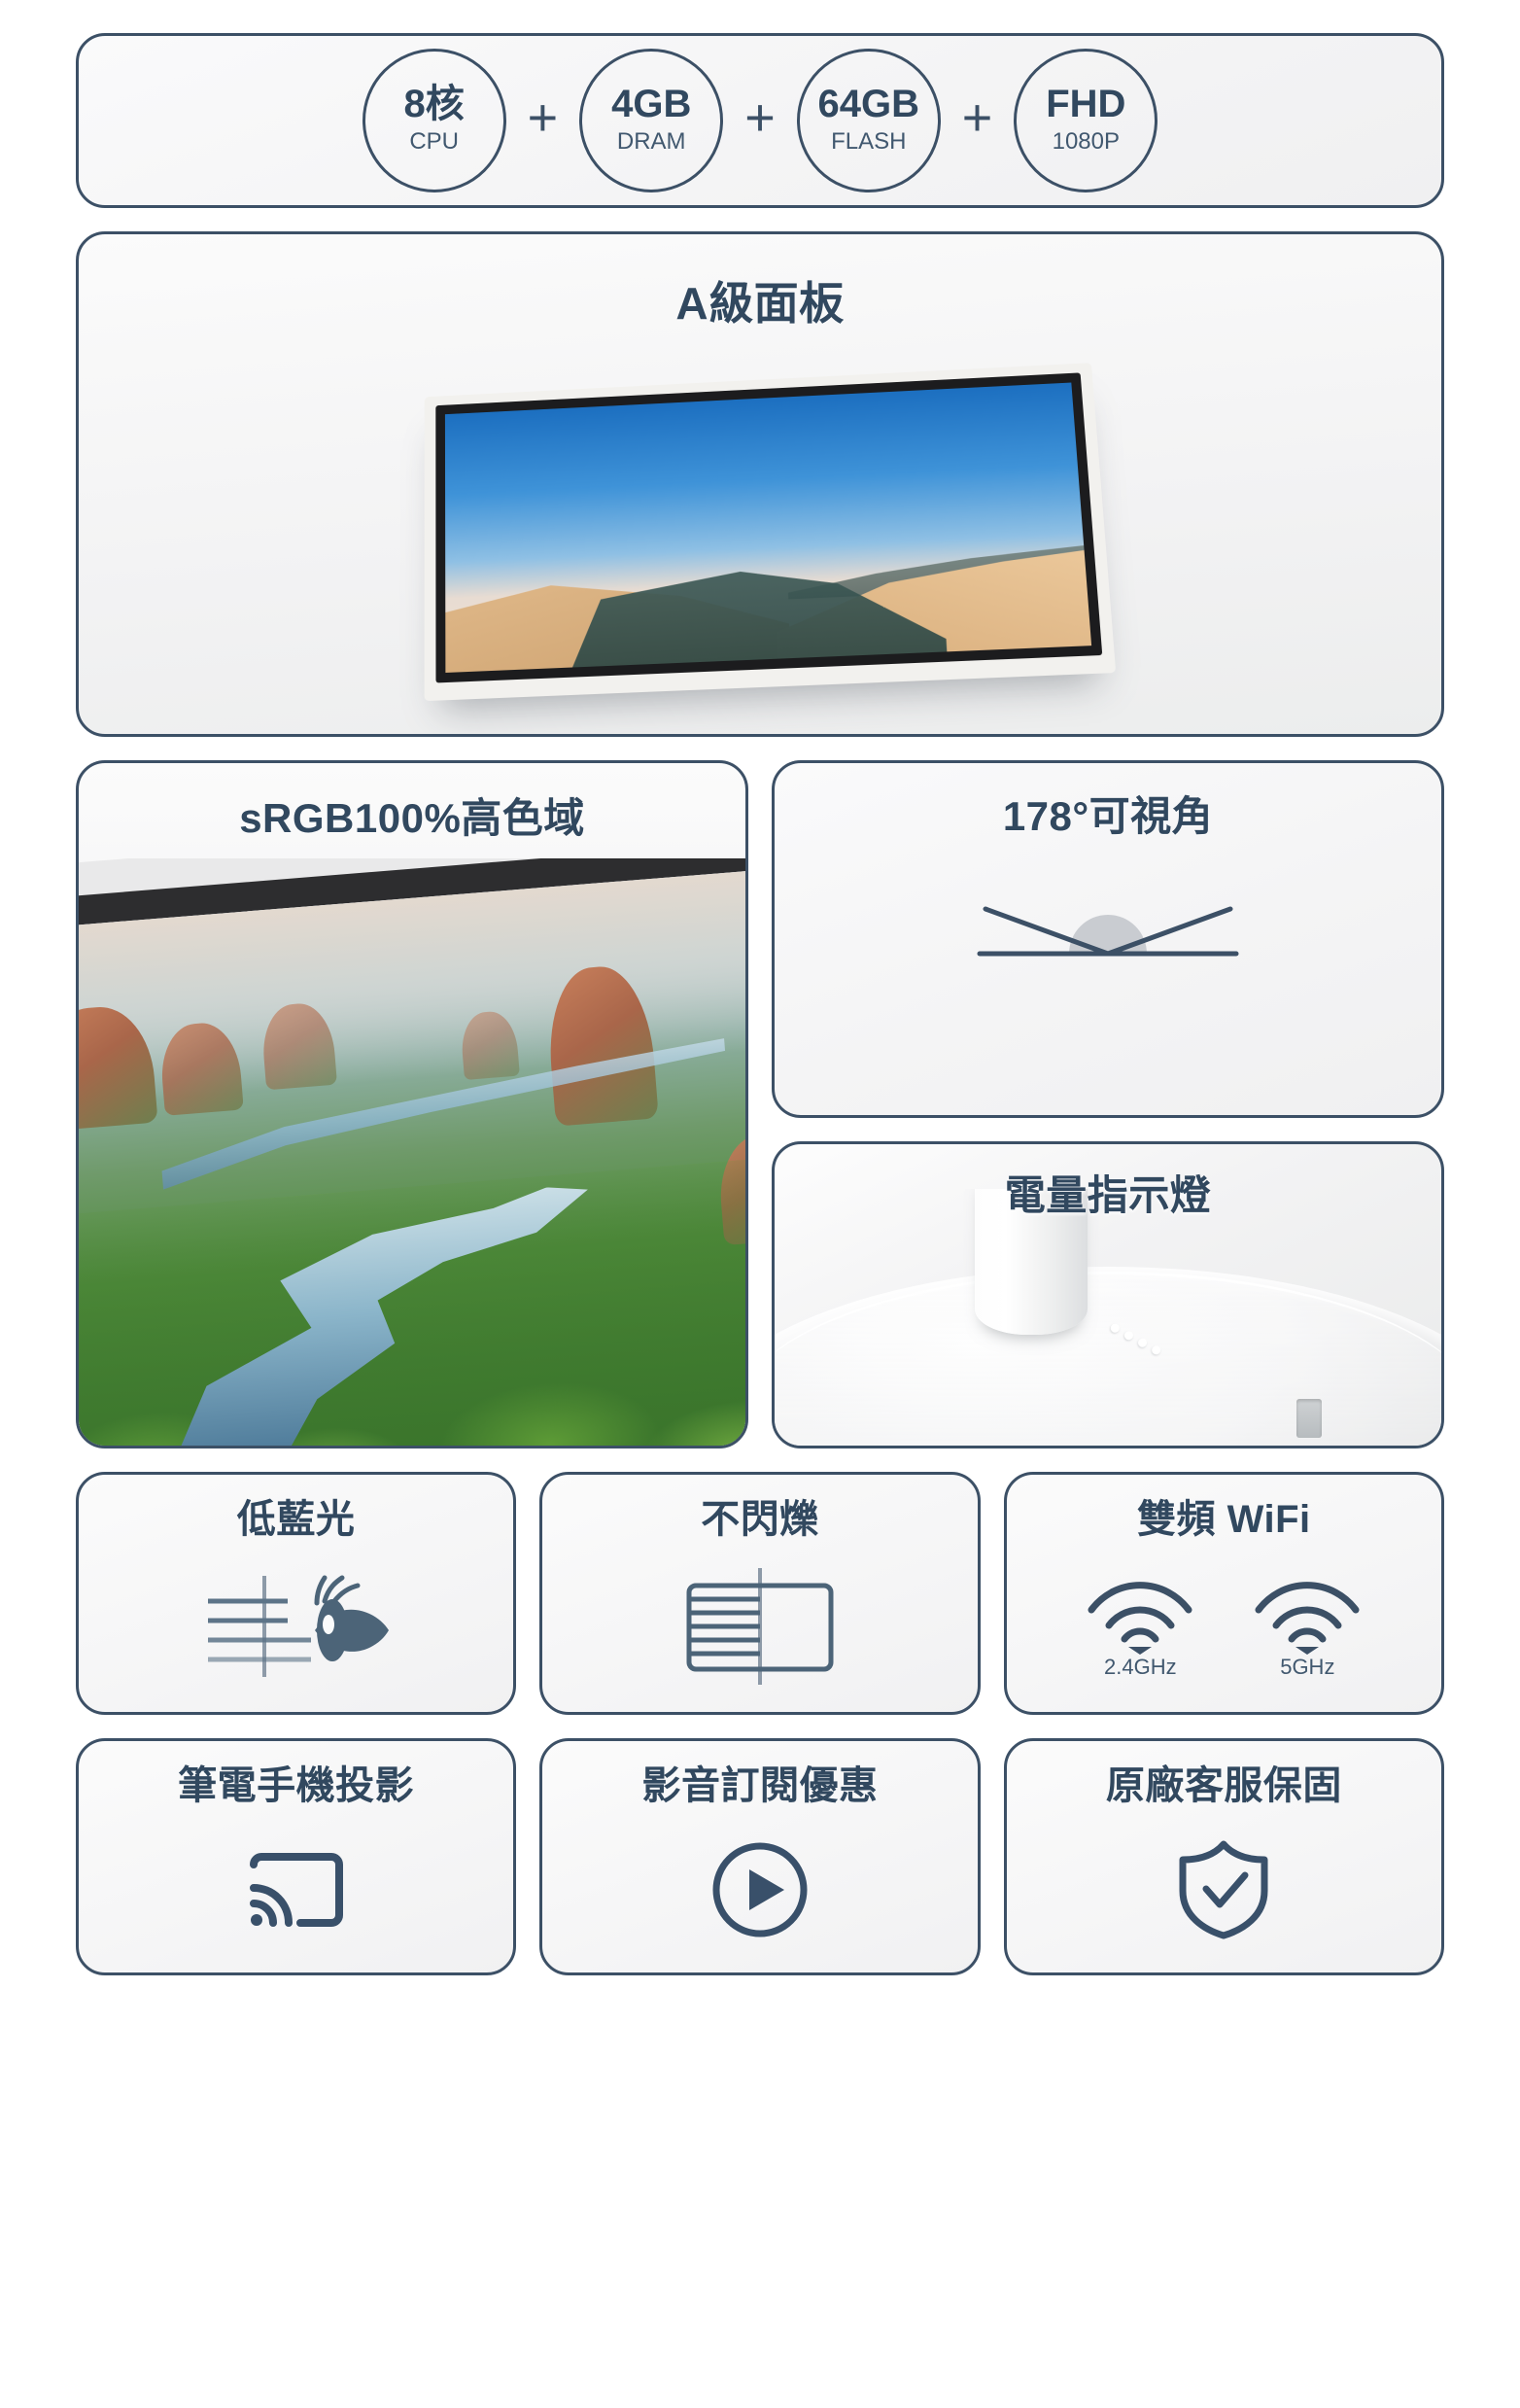 The image size is (1520, 2408). What do you see at coordinates (759, 1889) in the screenshot?
I see `play-circle-icon` at bounding box center [759, 1889].